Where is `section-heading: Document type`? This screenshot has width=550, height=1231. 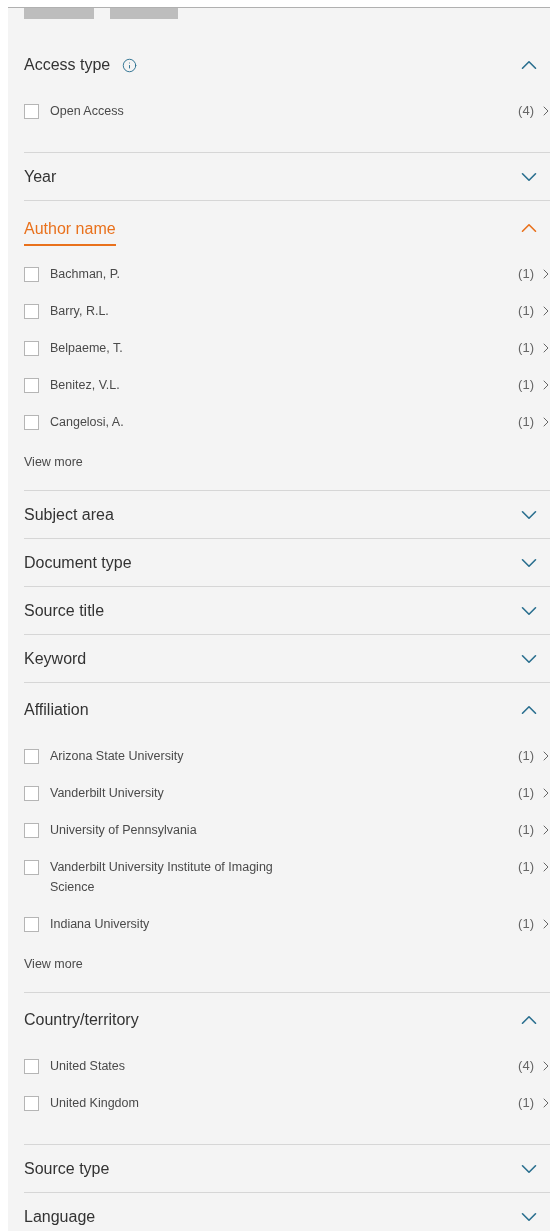
section-heading: Document type is located at coordinates (78, 562).